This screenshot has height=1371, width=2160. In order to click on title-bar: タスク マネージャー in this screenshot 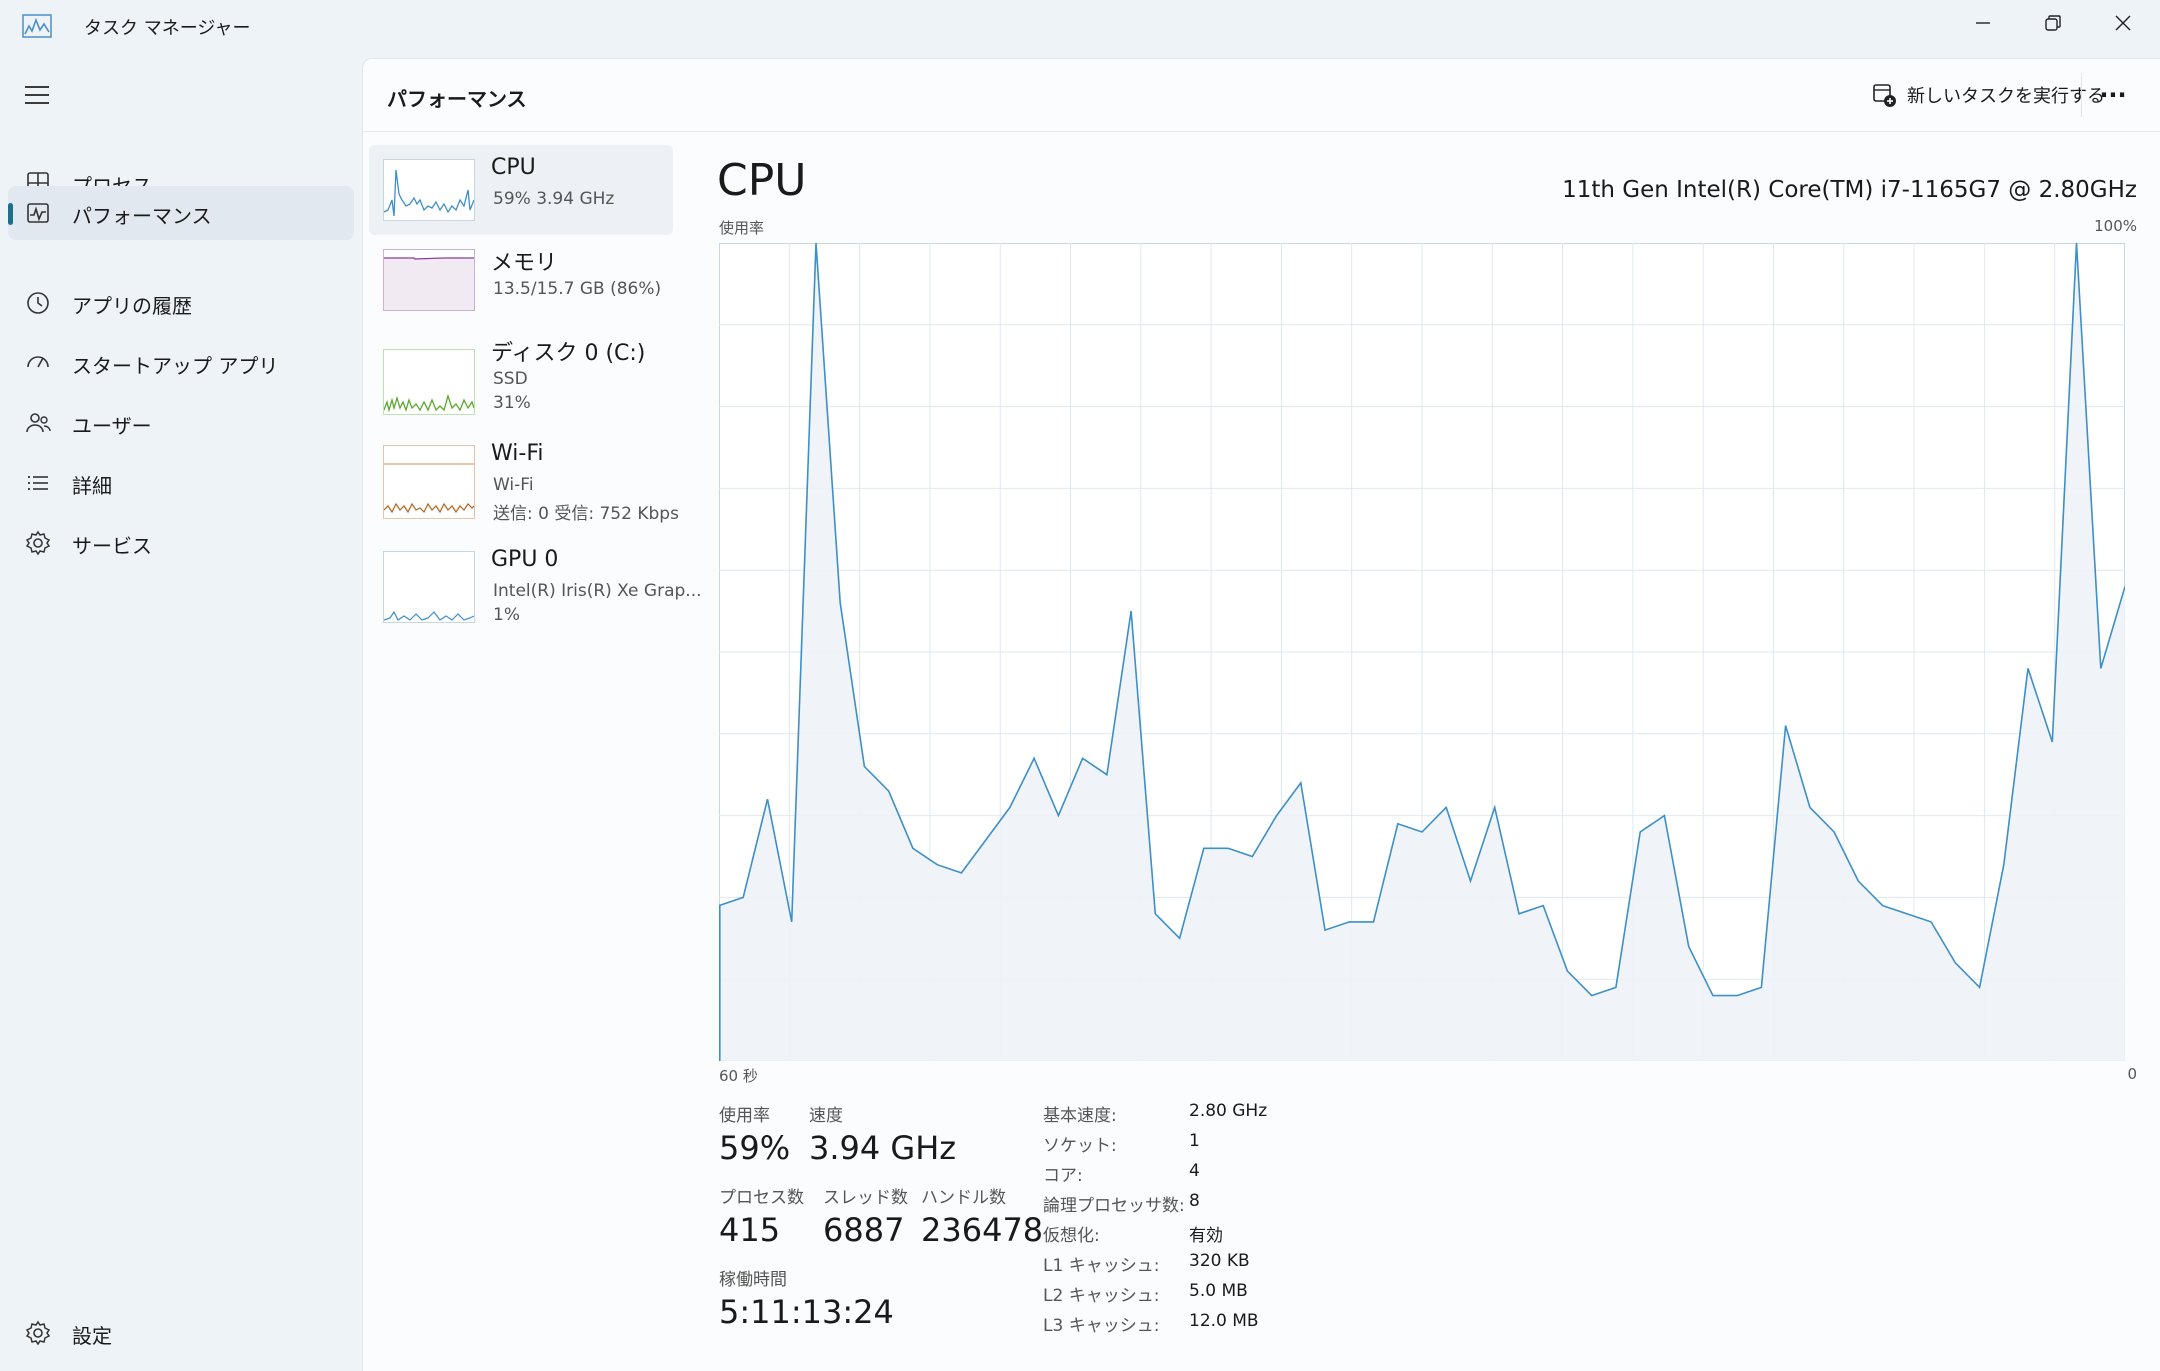, I will do `click(1080, 29)`.